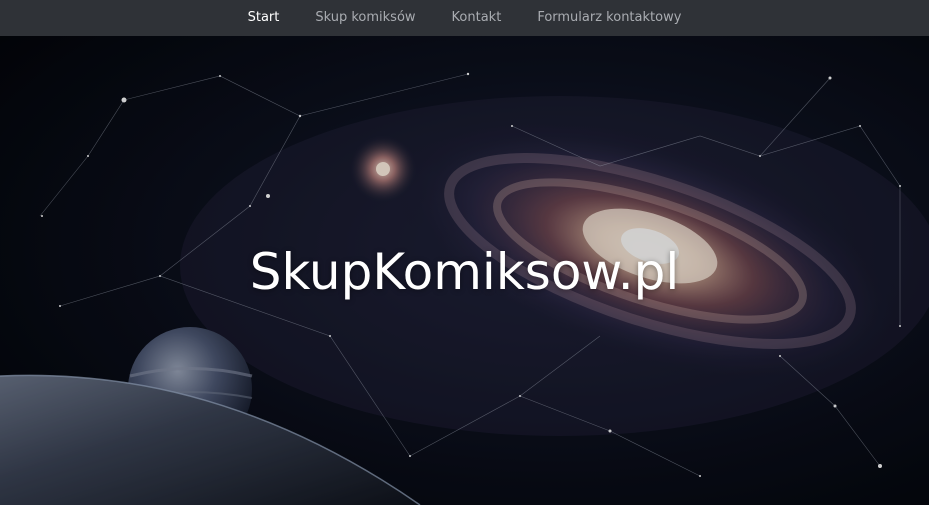  I want to click on hero-title: SkupKomiksow.pl, so click(464, 272).